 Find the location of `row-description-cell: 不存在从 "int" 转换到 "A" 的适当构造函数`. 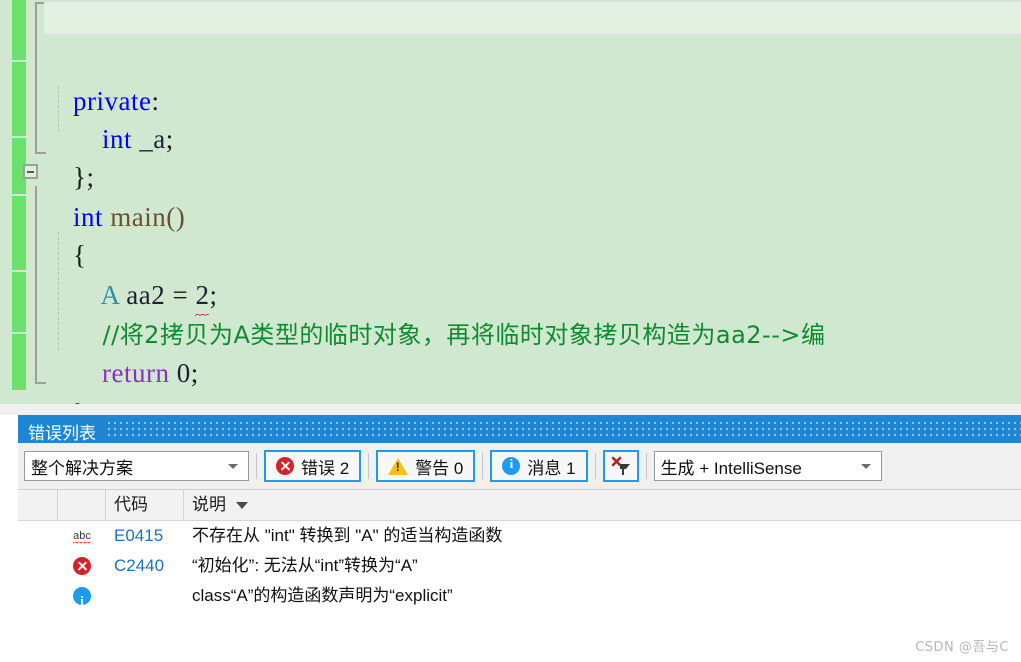

row-description-cell: 不存在从 "int" 转换到 "A" 的适当构造函数 is located at coordinates (347, 535).